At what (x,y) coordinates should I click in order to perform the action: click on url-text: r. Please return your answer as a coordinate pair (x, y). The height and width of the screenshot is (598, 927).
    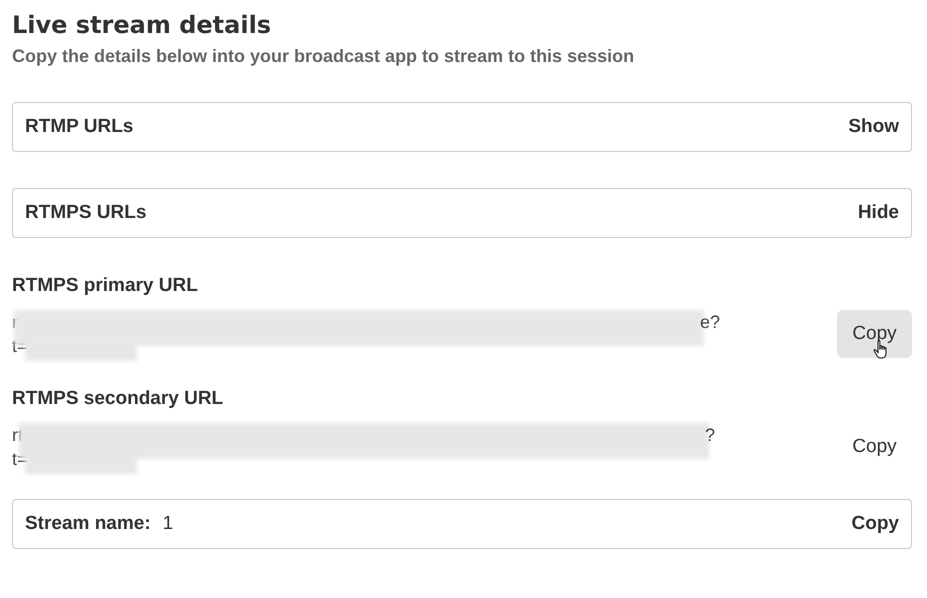
    Looking at the image, I should click on (15, 322).